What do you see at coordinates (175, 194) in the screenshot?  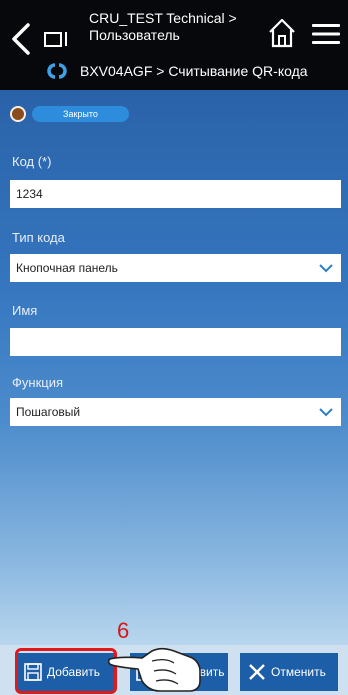 I see `code-input: 1234` at bounding box center [175, 194].